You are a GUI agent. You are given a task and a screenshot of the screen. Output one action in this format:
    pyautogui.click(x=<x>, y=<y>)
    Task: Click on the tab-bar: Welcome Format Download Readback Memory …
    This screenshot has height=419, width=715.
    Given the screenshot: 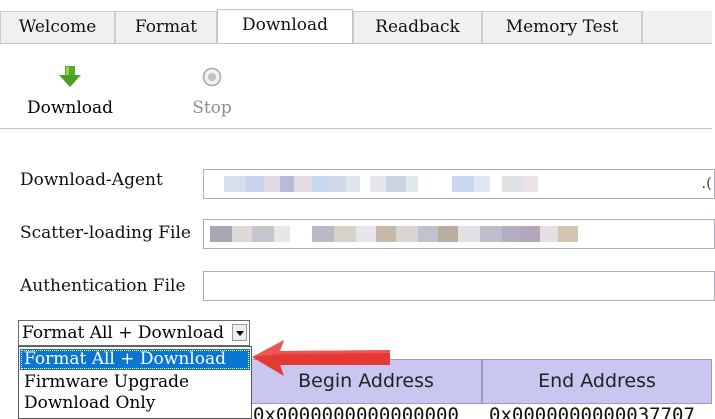 What is the action you would take?
    pyautogui.click(x=357, y=22)
    